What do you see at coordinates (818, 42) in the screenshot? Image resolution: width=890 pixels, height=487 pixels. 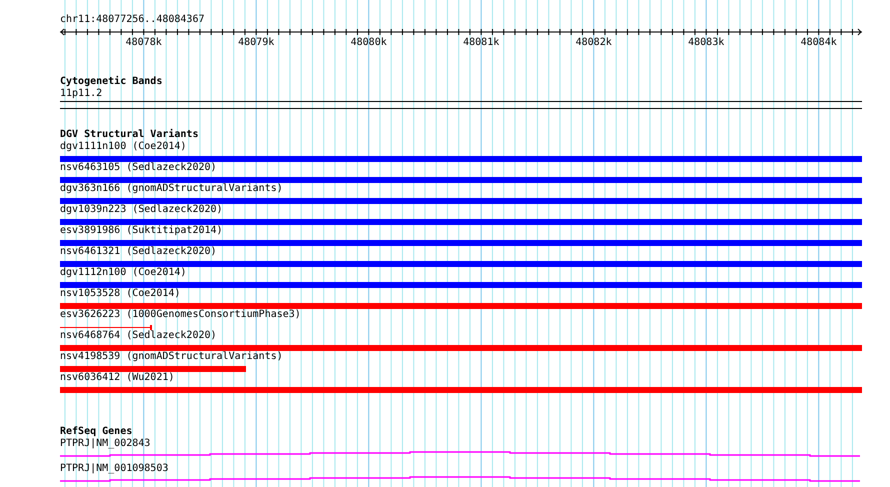 I see `ruler-tick-label: 48084k` at bounding box center [818, 42].